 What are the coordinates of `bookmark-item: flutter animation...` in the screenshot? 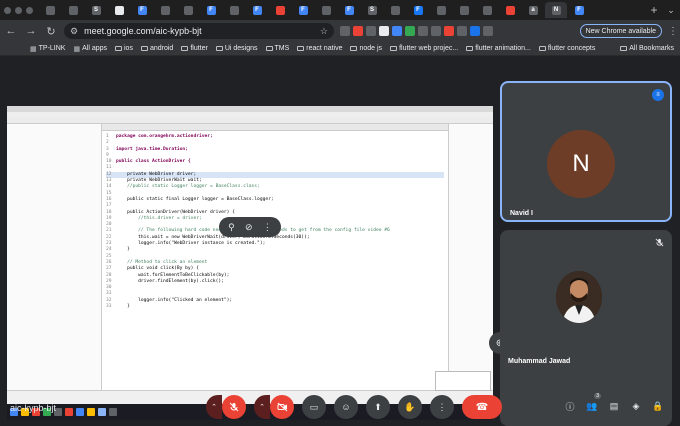 It's located at (498, 48).